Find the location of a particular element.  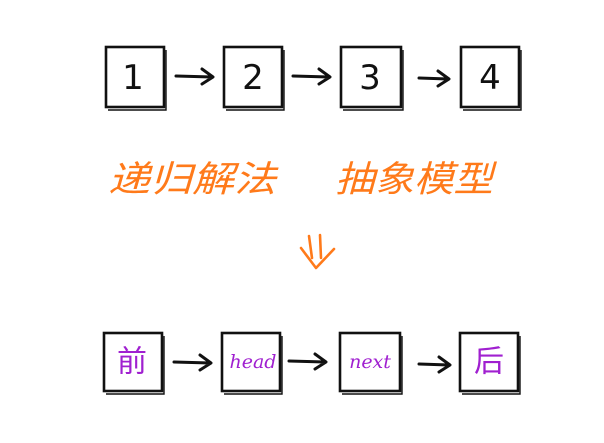

bottom-node-next: next is located at coordinates (370, 363).